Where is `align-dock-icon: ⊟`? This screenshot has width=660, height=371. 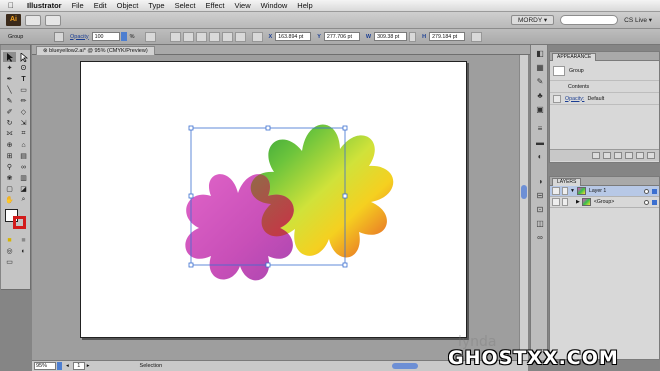
align-dock-icon: ⊟ is located at coordinates (540, 195).